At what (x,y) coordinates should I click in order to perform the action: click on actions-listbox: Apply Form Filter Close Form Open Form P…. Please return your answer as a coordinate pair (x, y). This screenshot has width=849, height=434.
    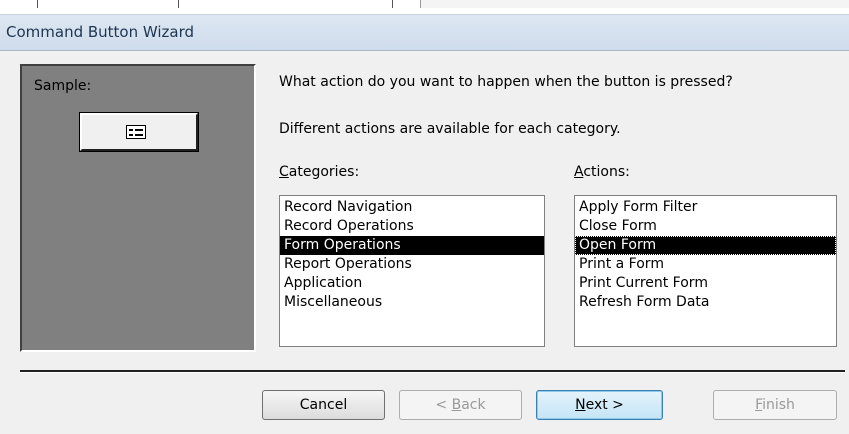
    Looking at the image, I should click on (705, 271).